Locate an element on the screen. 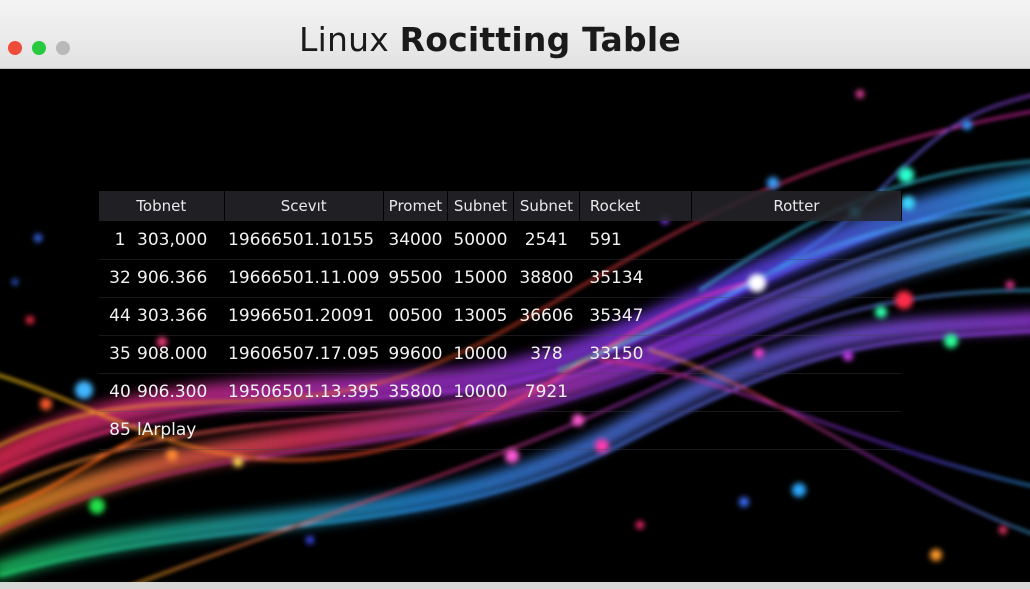 Image resolution: width=1030 pixels, height=589 pixels. window-title-prefix: Linux is located at coordinates (344, 39).